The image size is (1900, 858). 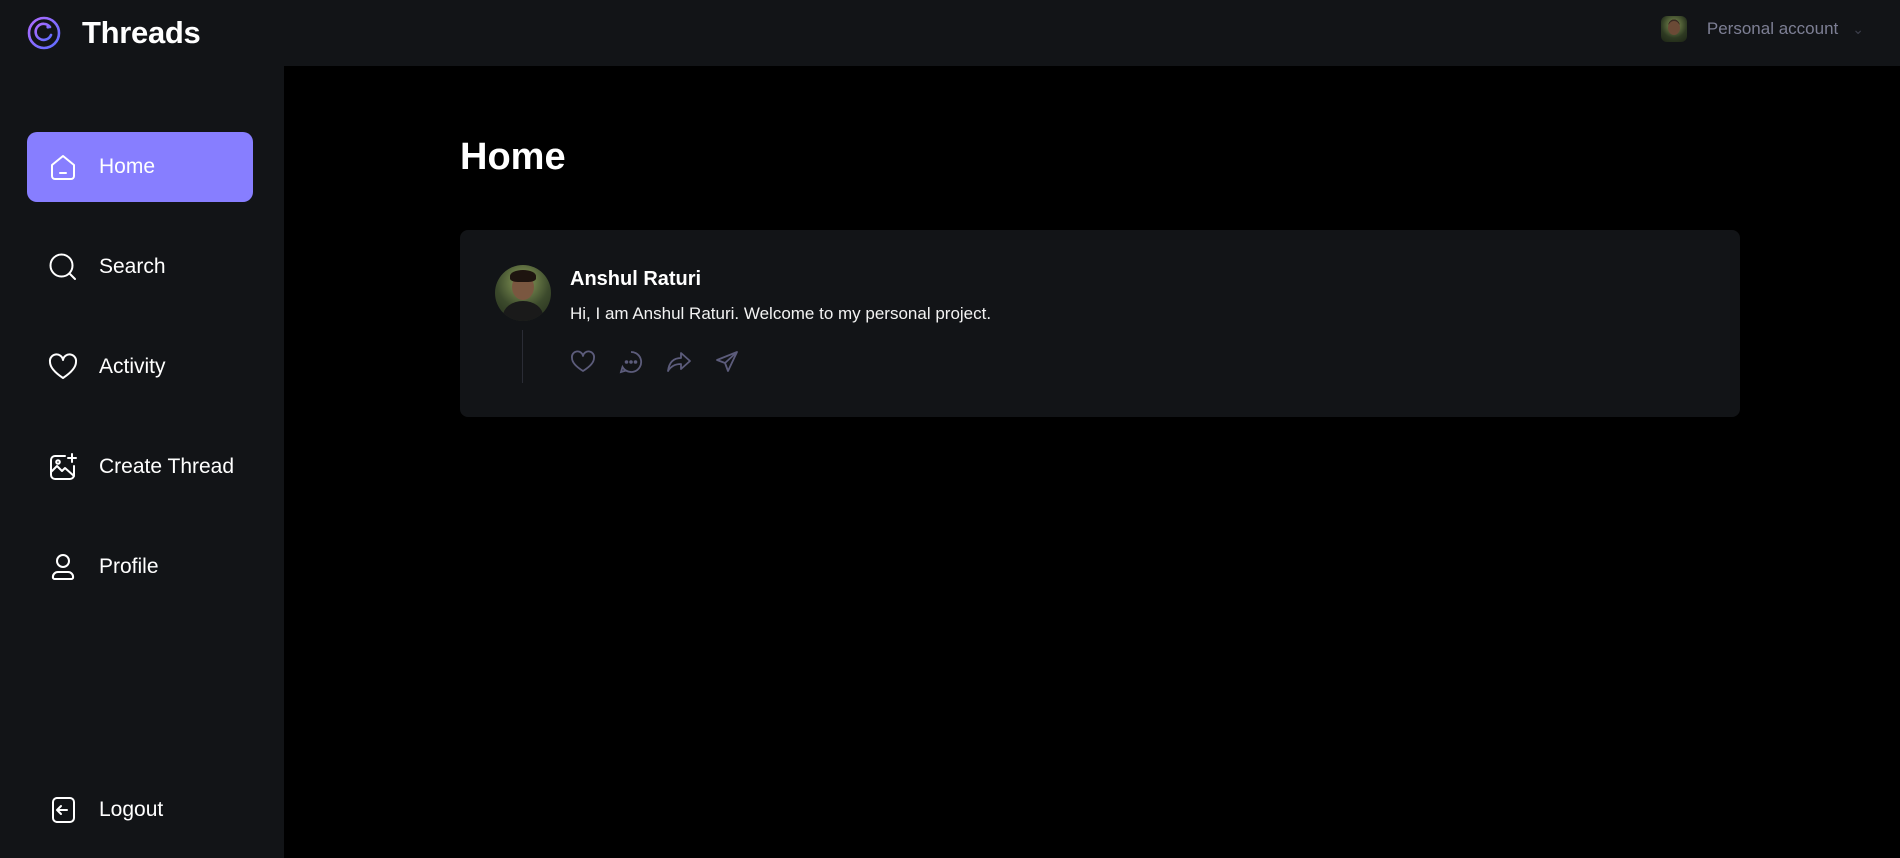 What do you see at coordinates (132, 266) in the screenshot?
I see `sidebar-item-label: Search` at bounding box center [132, 266].